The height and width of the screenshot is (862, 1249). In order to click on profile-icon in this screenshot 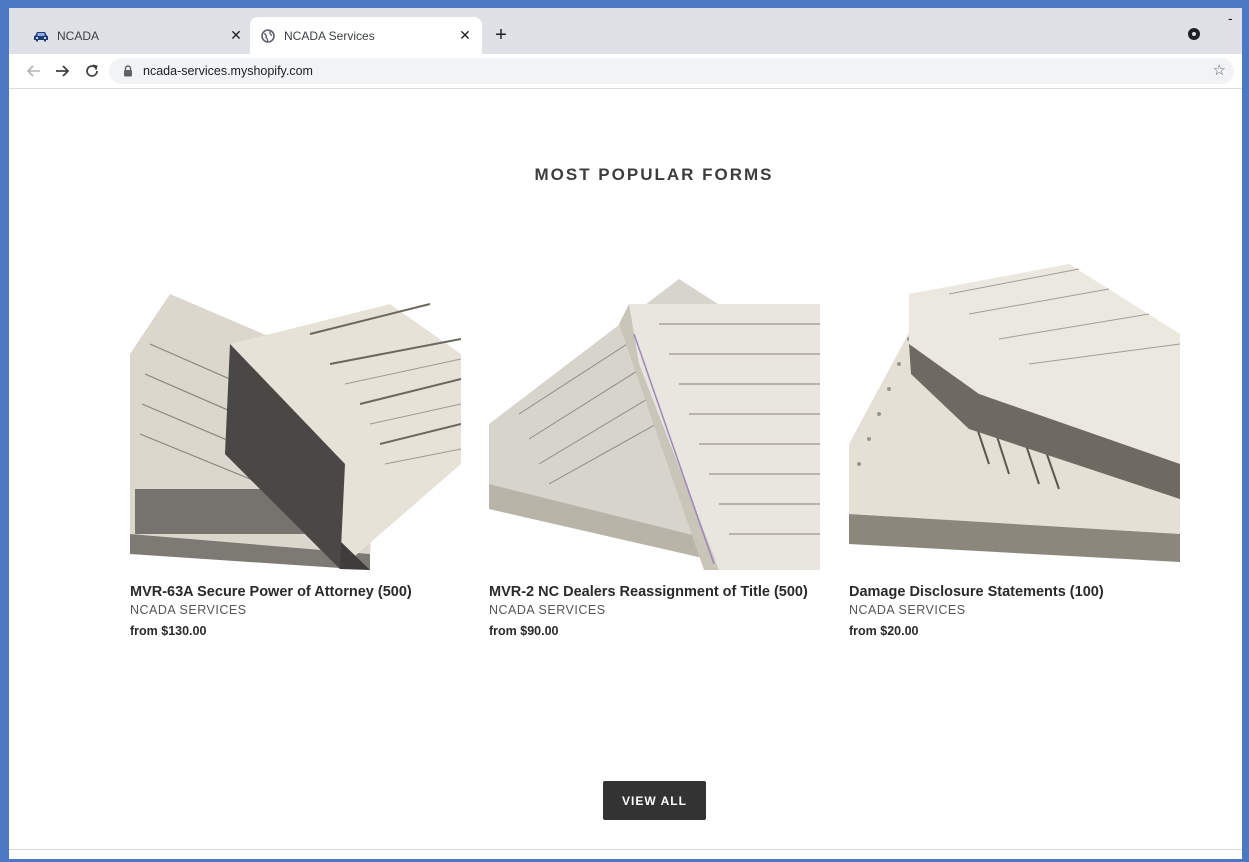, I will do `click(1194, 34)`.